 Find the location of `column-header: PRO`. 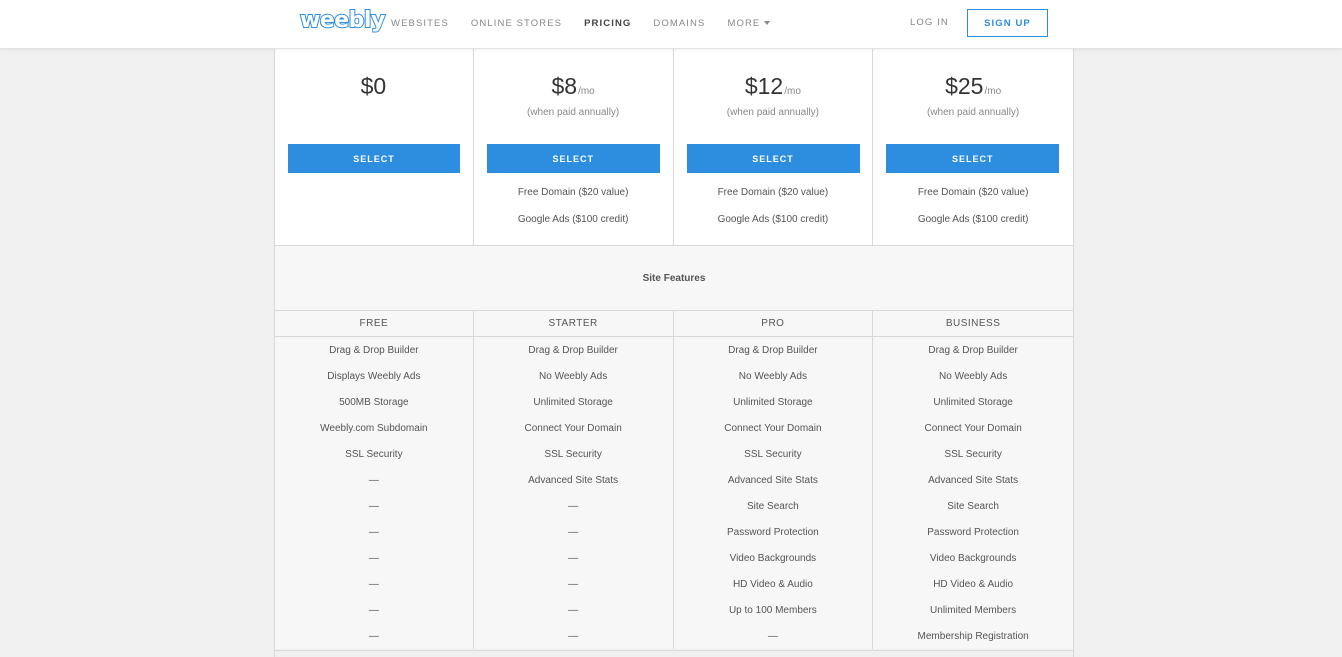

column-header: PRO is located at coordinates (773, 324).